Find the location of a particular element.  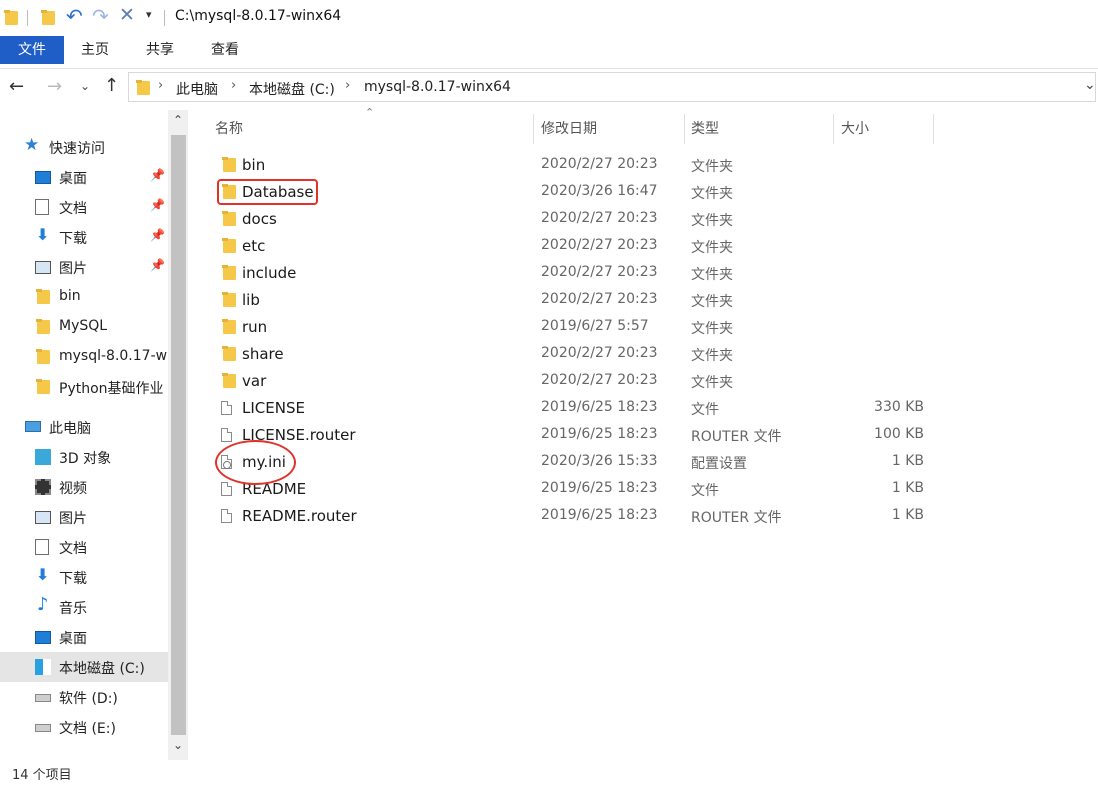

tab-file: 文件 is located at coordinates (32, 50).